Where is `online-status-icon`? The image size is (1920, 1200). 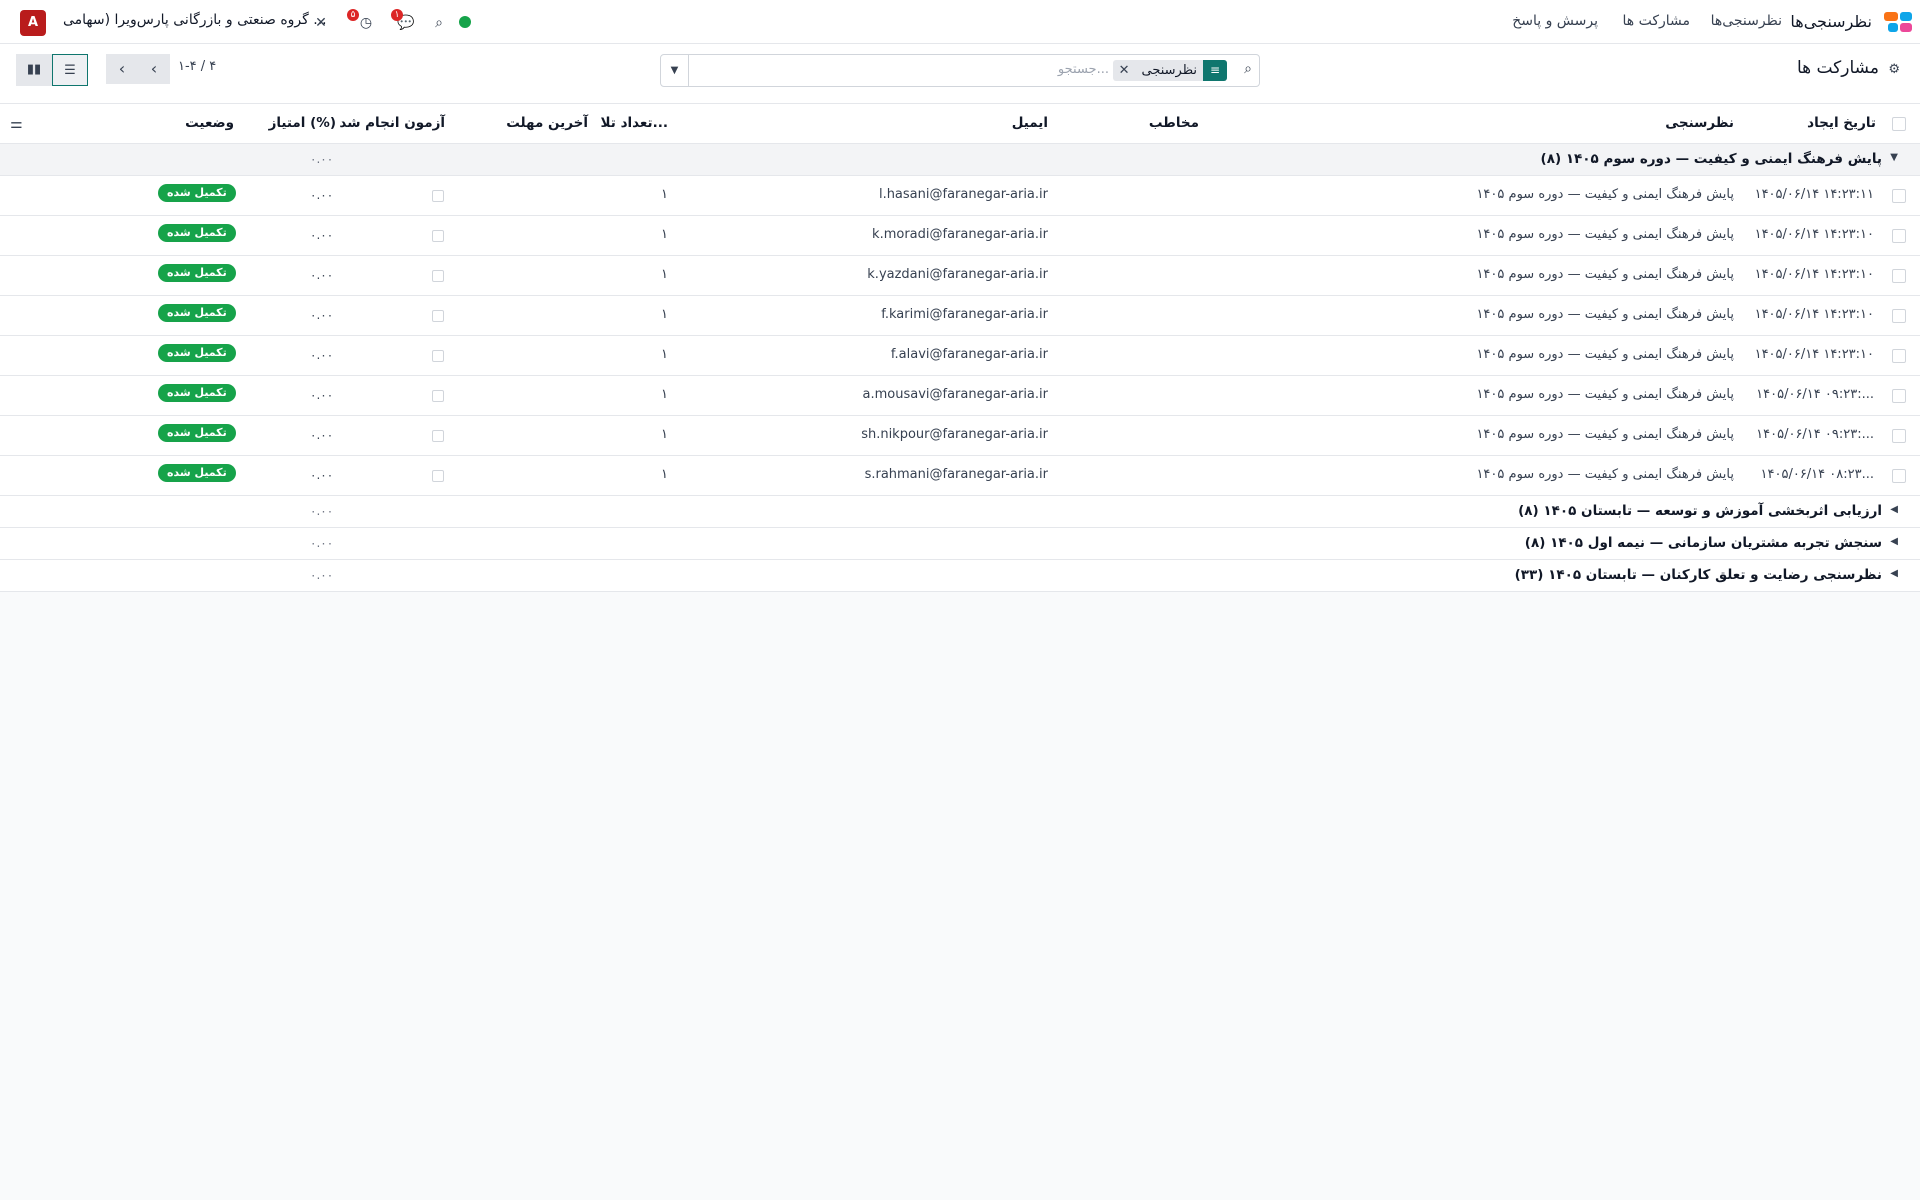 online-status-icon is located at coordinates (465, 22).